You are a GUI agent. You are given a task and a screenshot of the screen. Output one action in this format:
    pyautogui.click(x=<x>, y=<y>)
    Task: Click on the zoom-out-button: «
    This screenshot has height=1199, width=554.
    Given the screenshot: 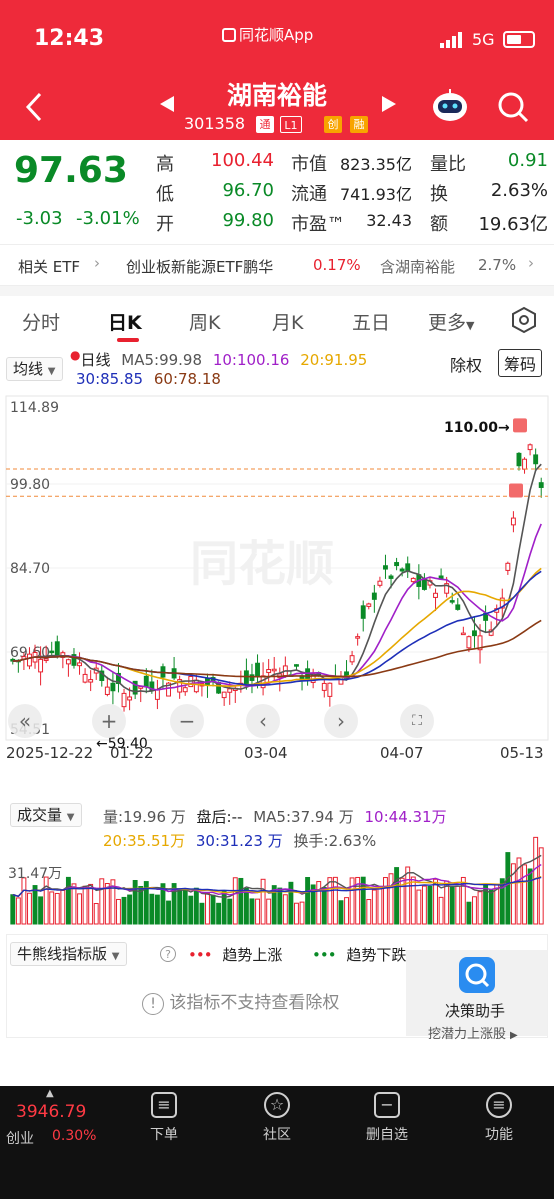 What is the action you would take?
    pyautogui.click(x=25, y=721)
    